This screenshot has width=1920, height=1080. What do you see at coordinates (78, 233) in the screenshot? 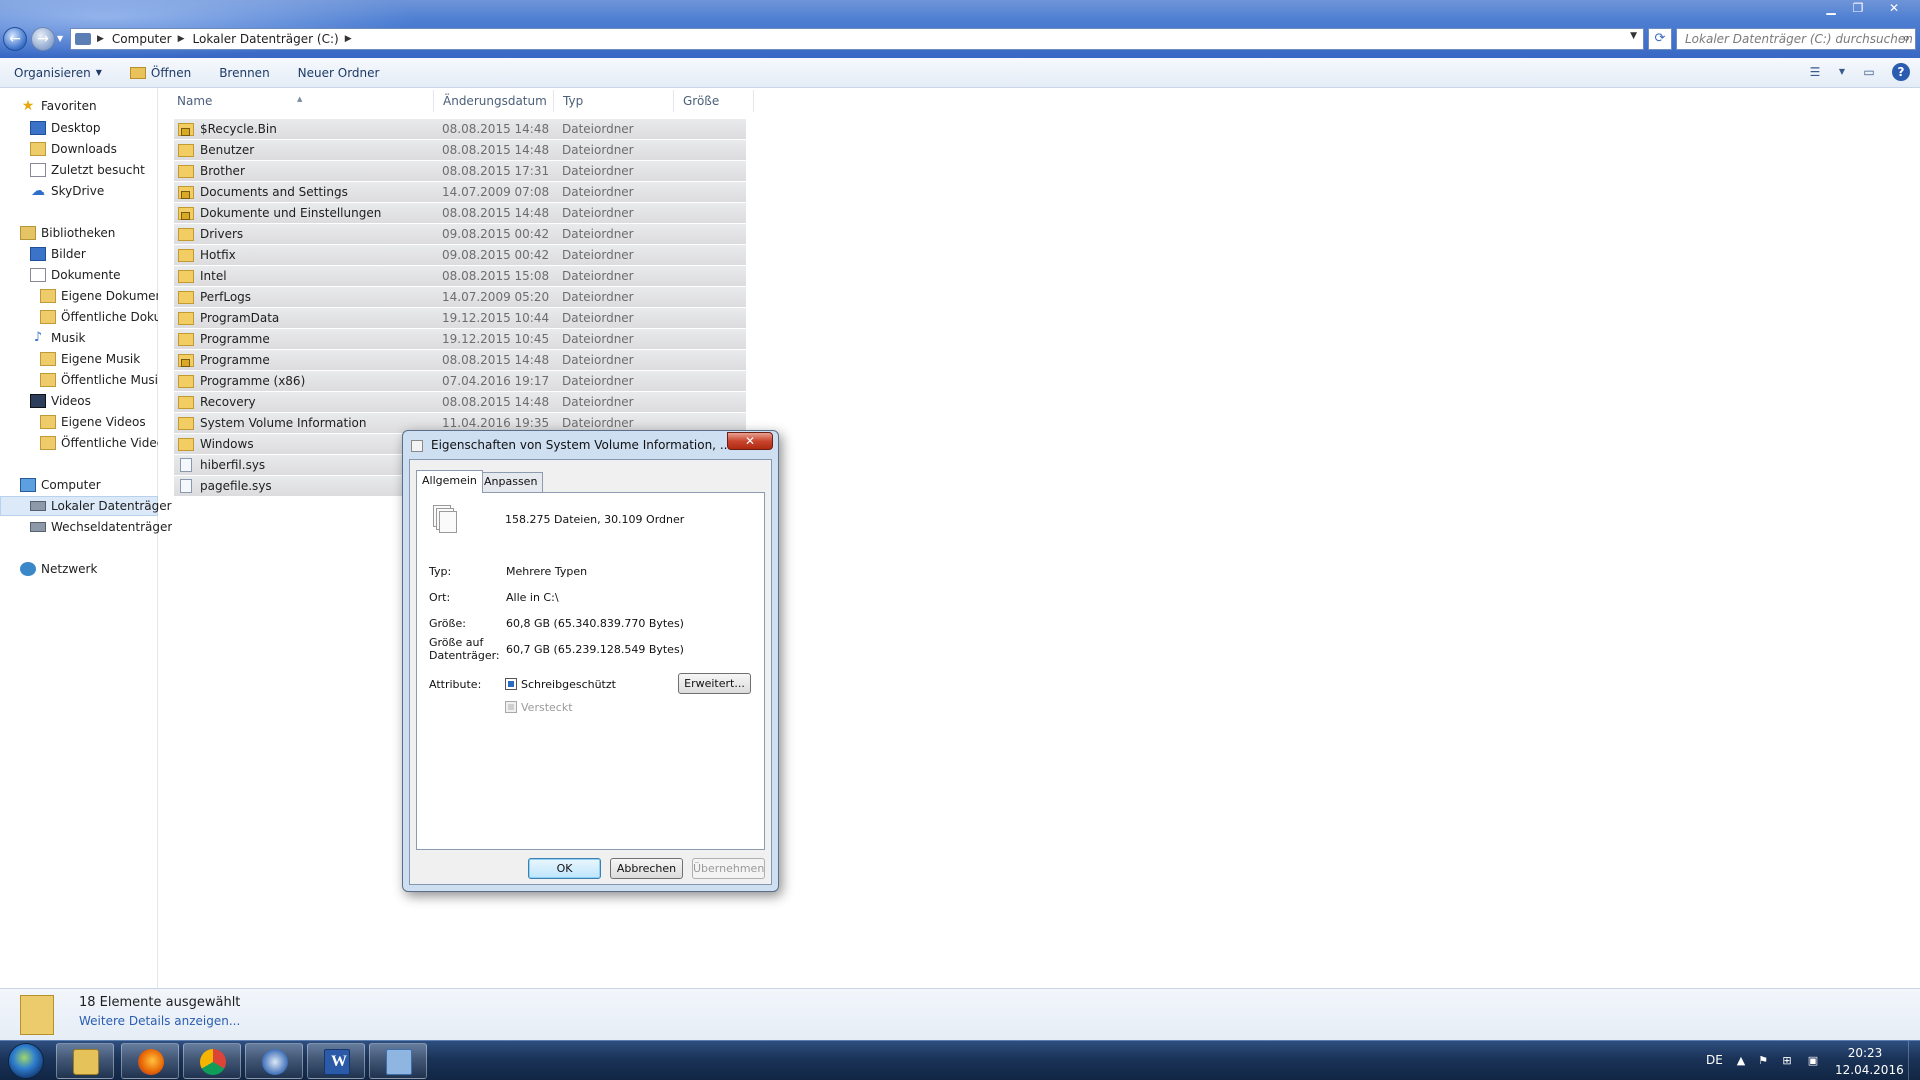
I see `nav-label: Bibliotheken` at bounding box center [78, 233].